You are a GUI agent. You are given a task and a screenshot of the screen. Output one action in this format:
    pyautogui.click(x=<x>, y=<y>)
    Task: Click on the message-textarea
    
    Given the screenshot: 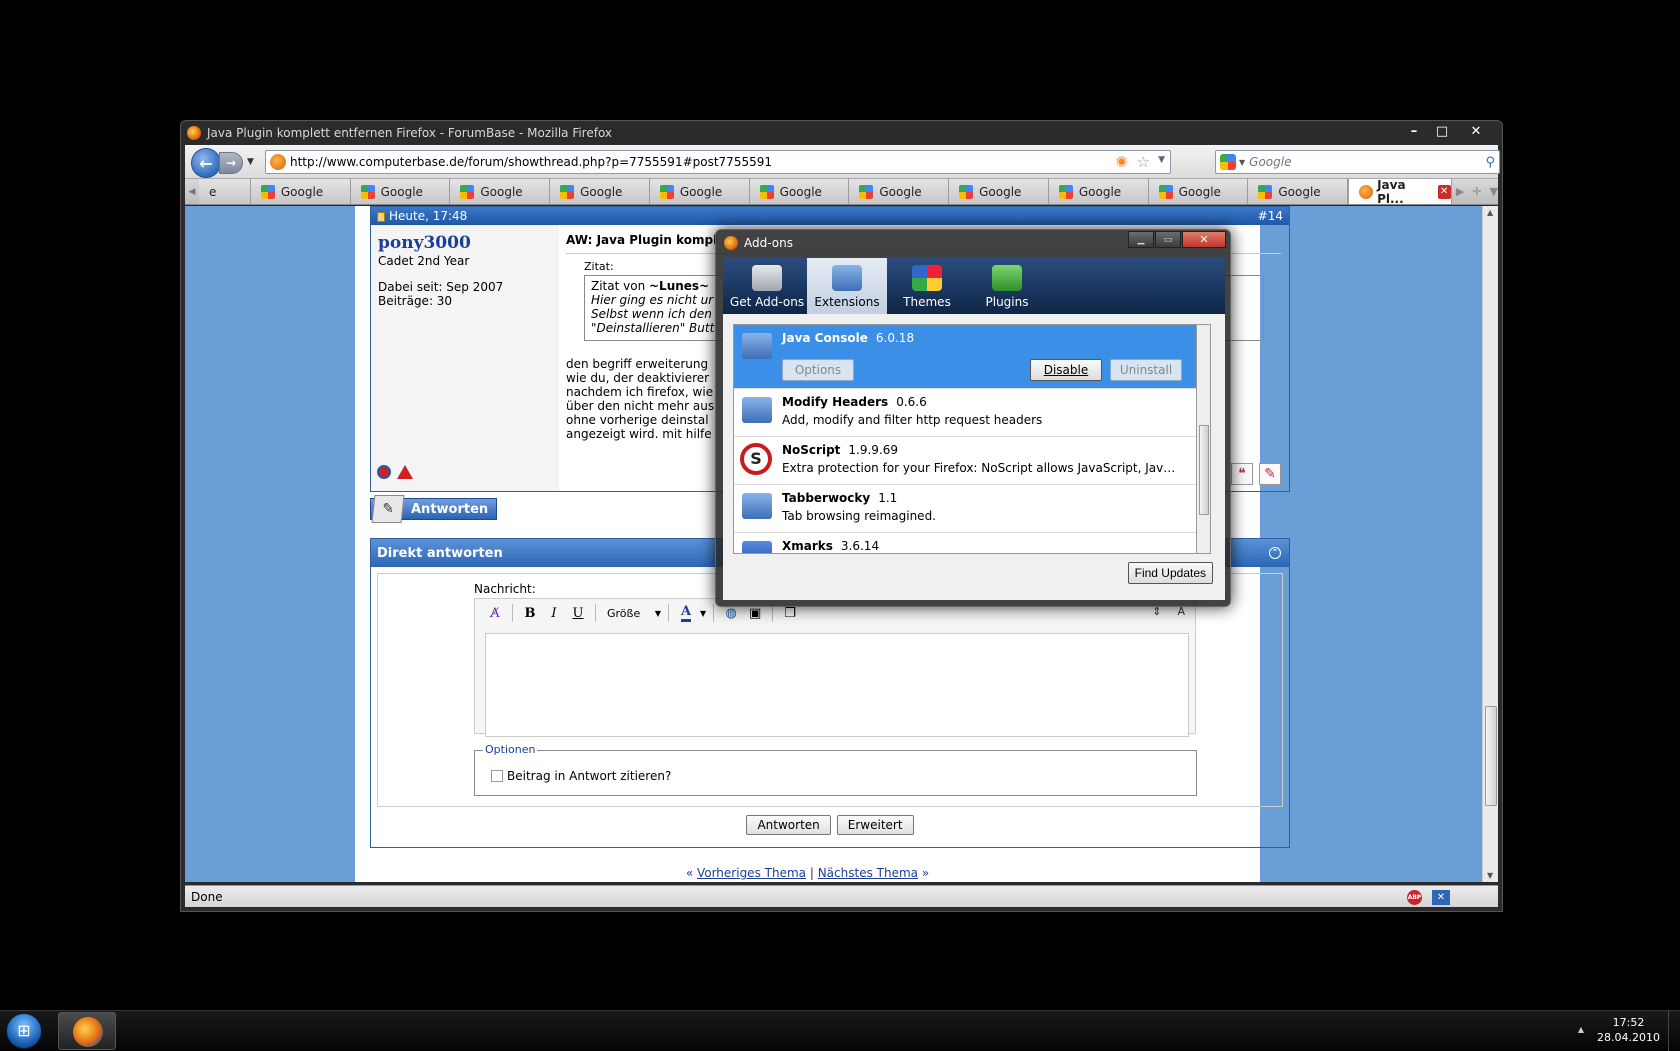 What is the action you would take?
    pyautogui.click(x=837, y=685)
    